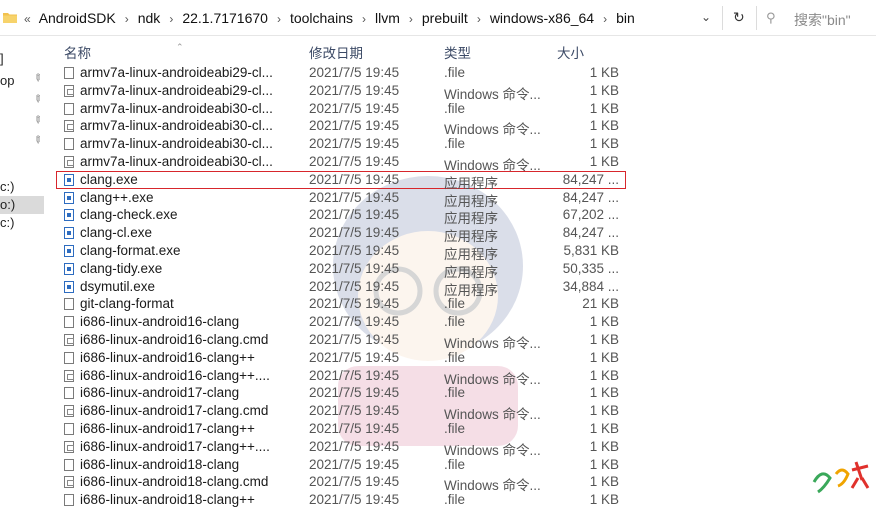 Image resolution: width=876 pixels, height=511 pixels. Describe the element at coordinates (10, 18) in the screenshot. I see `folder-icon` at that location.